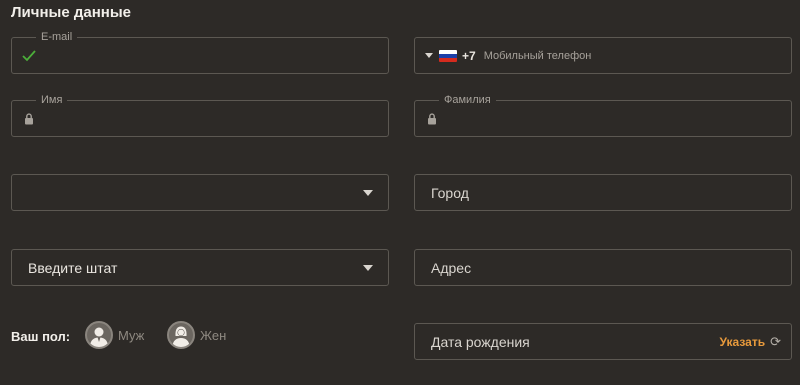 This screenshot has width=800, height=385. Describe the element at coordinates (213, 335) in the screenshot. I see `gender-option-label: Жен` at that location.